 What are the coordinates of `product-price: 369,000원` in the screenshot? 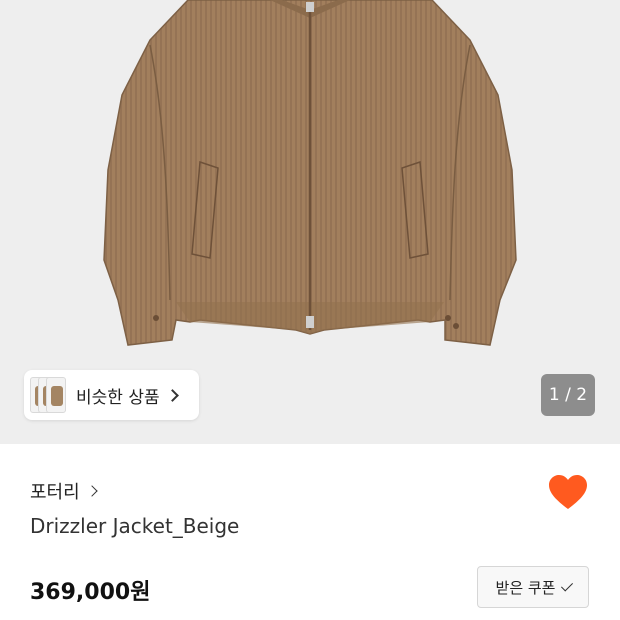 It's located at (90, 592).